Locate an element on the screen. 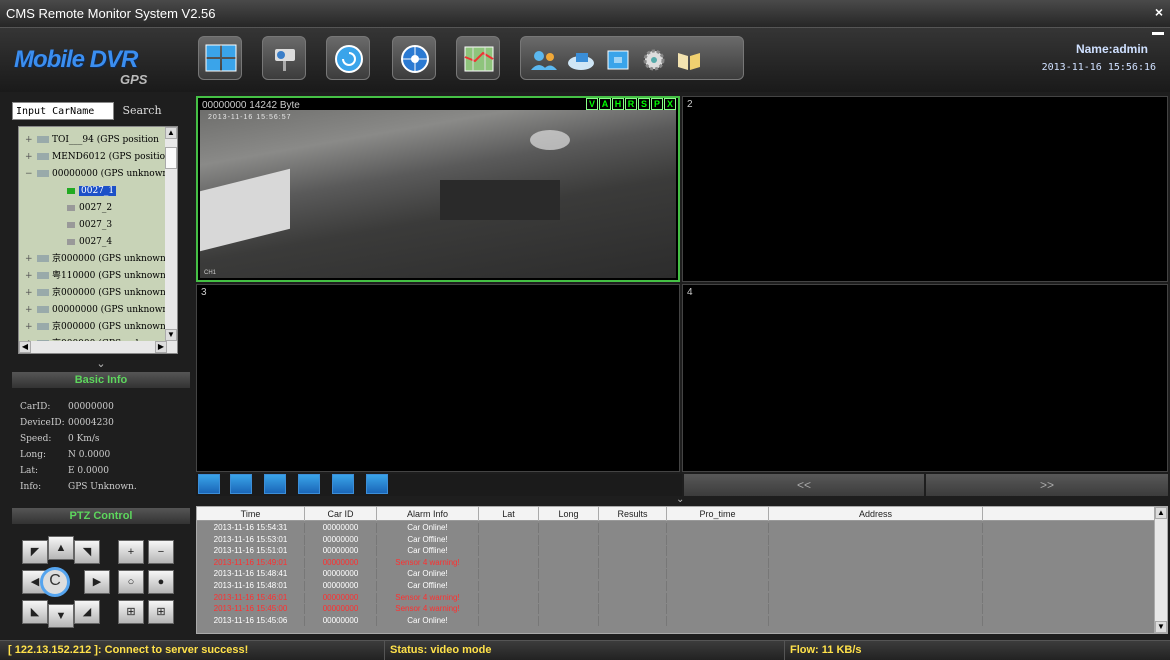 This screenshot has height=660, width=1170. ptz-up-right-icon: ◥ is located at coordinates (87, 552).